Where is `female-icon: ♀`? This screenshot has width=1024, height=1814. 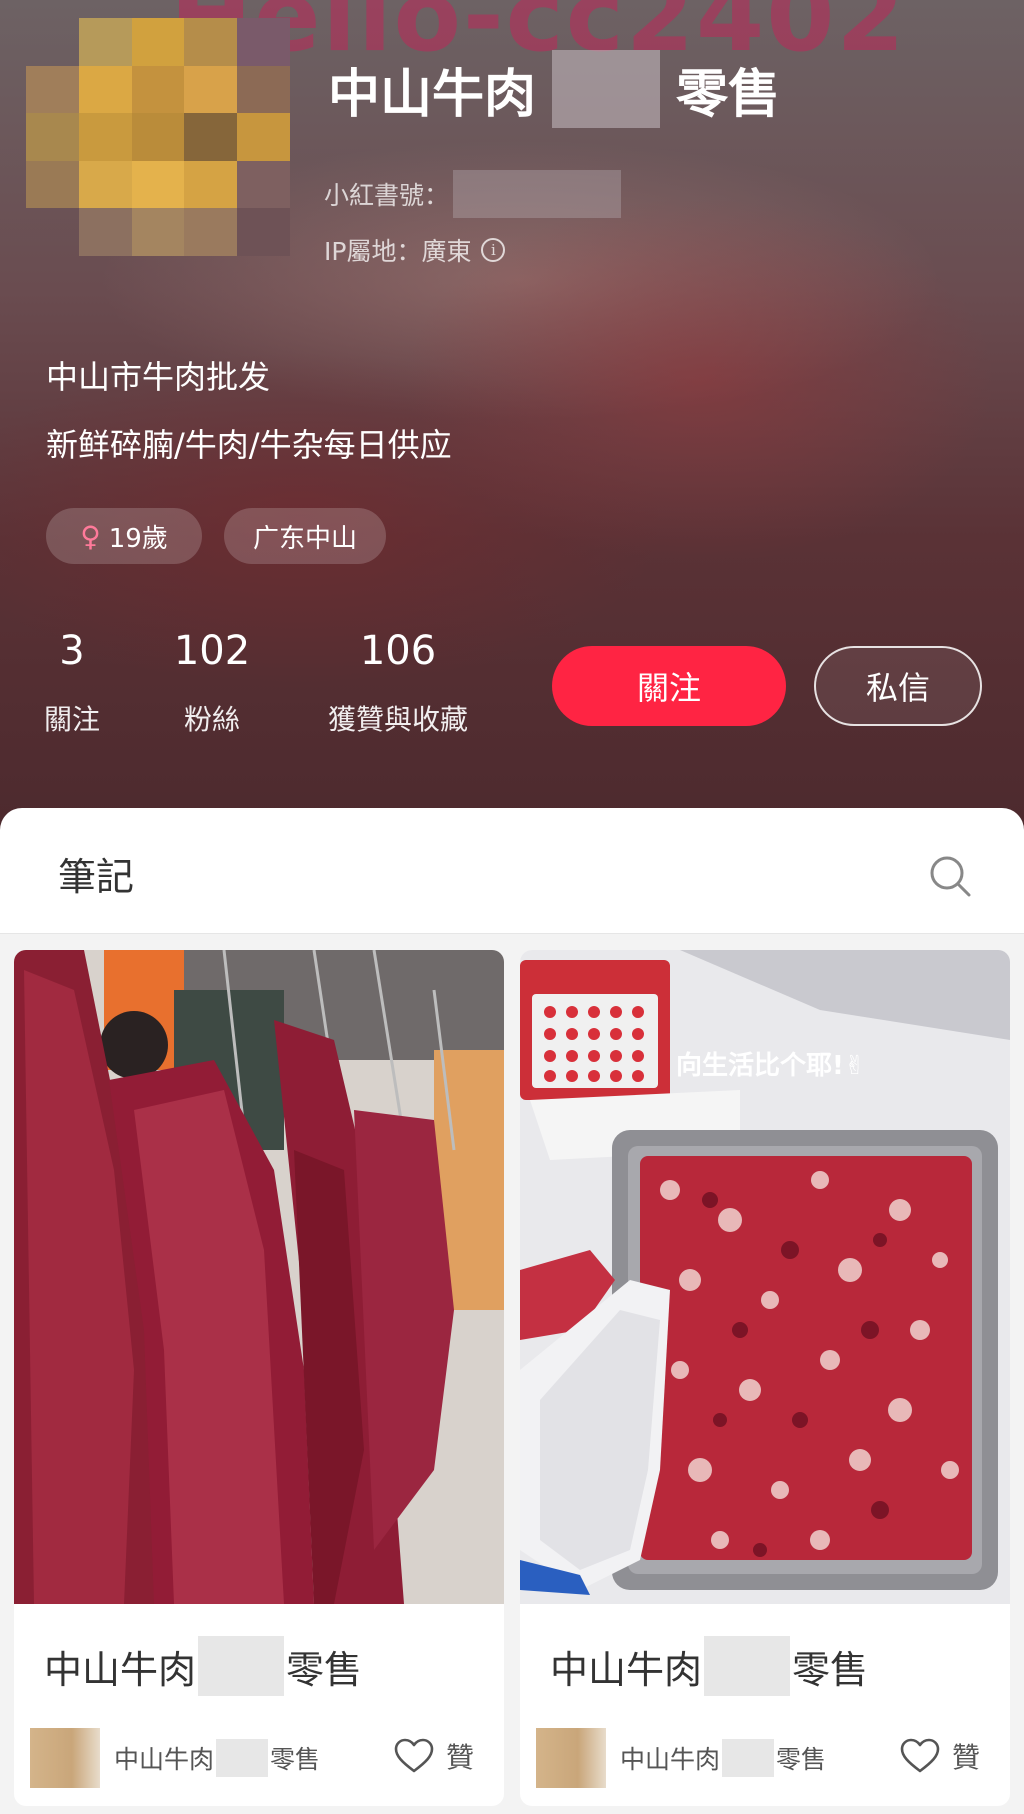 female-icon: ♀ is located at coordinates (90, 536).